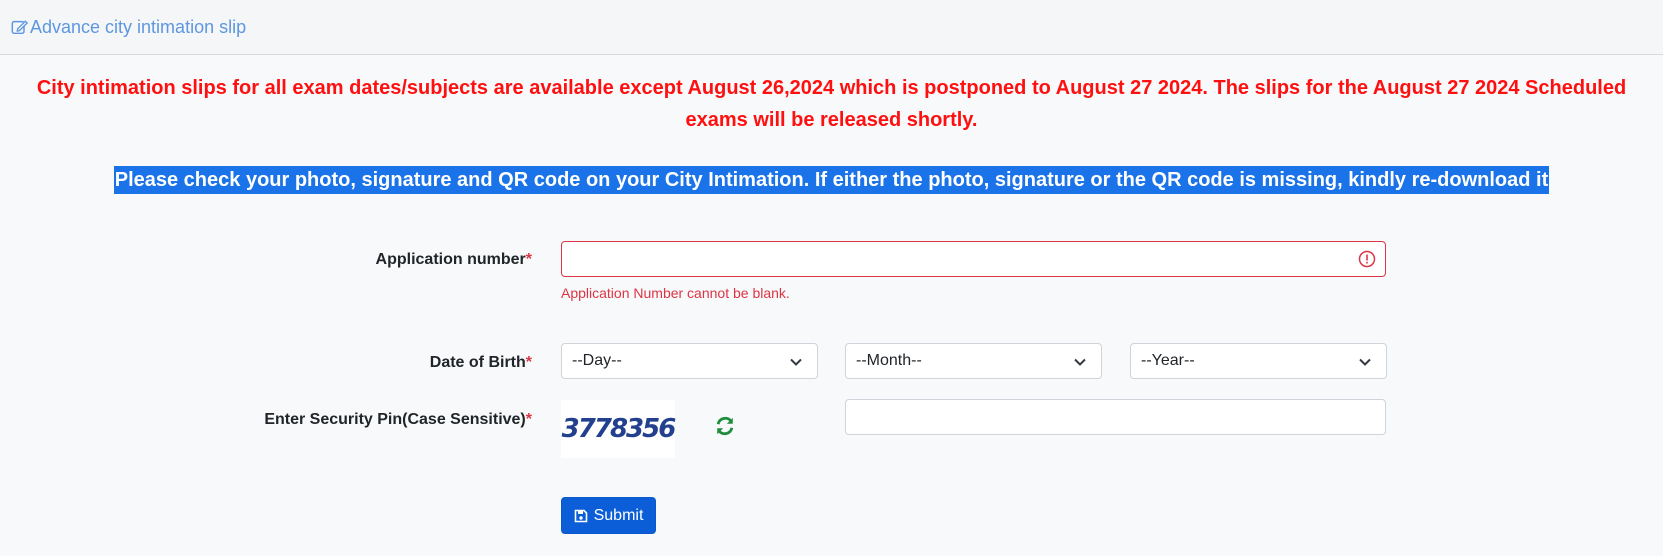 The height and width of the screenshot is (556, 1663). Describe the element at coordinates (973, 259) in the screenshot. I see `application-number-input` at that location.